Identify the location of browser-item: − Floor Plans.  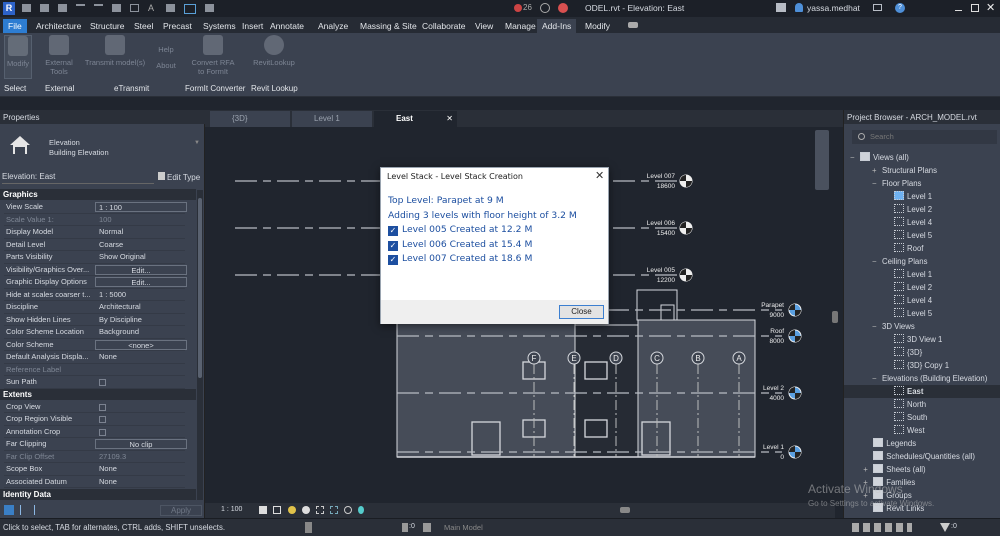
(896, 183).